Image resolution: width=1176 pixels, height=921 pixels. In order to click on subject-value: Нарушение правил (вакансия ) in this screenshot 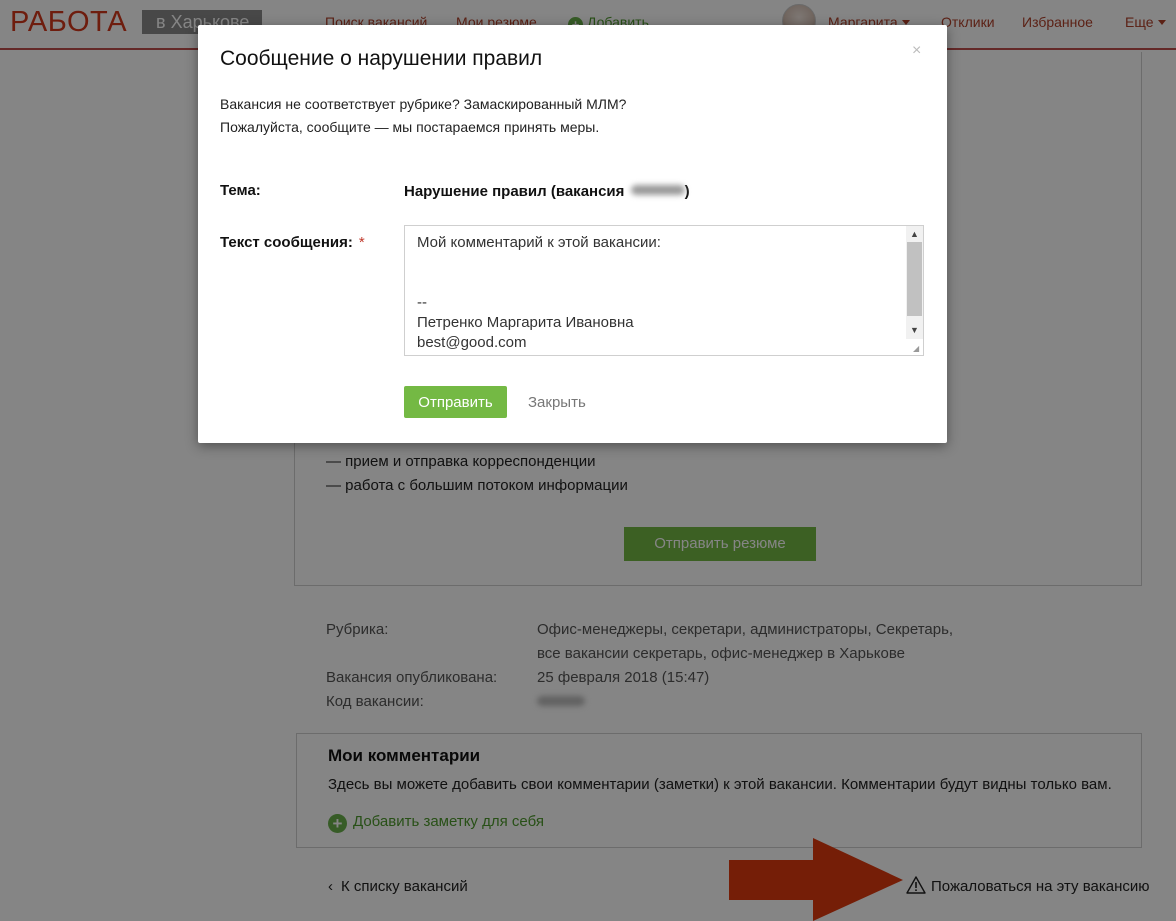, I will do `click(547, 191)`.